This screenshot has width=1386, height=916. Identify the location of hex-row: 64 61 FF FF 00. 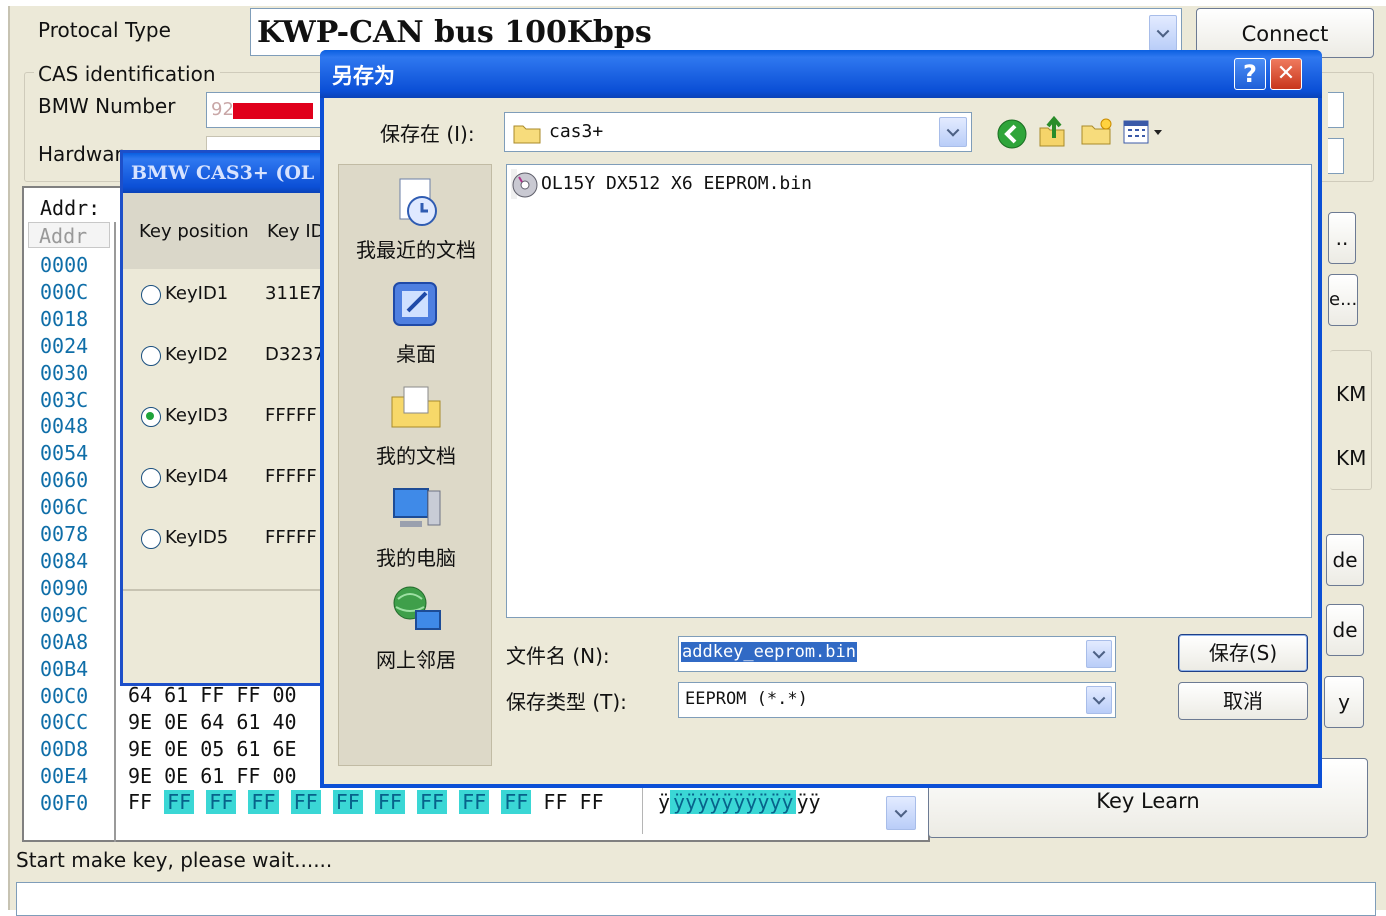
(212, 695).